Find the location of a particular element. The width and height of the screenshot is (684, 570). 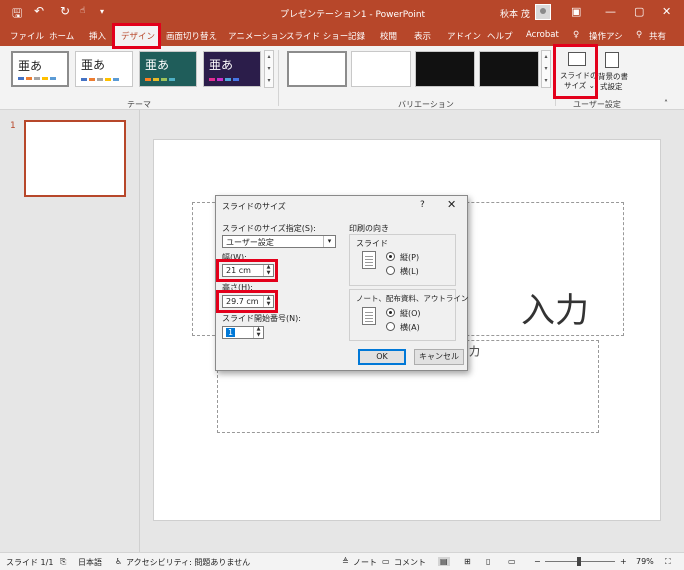

theme-office: 亜あ is located at coordinates (40, 69).